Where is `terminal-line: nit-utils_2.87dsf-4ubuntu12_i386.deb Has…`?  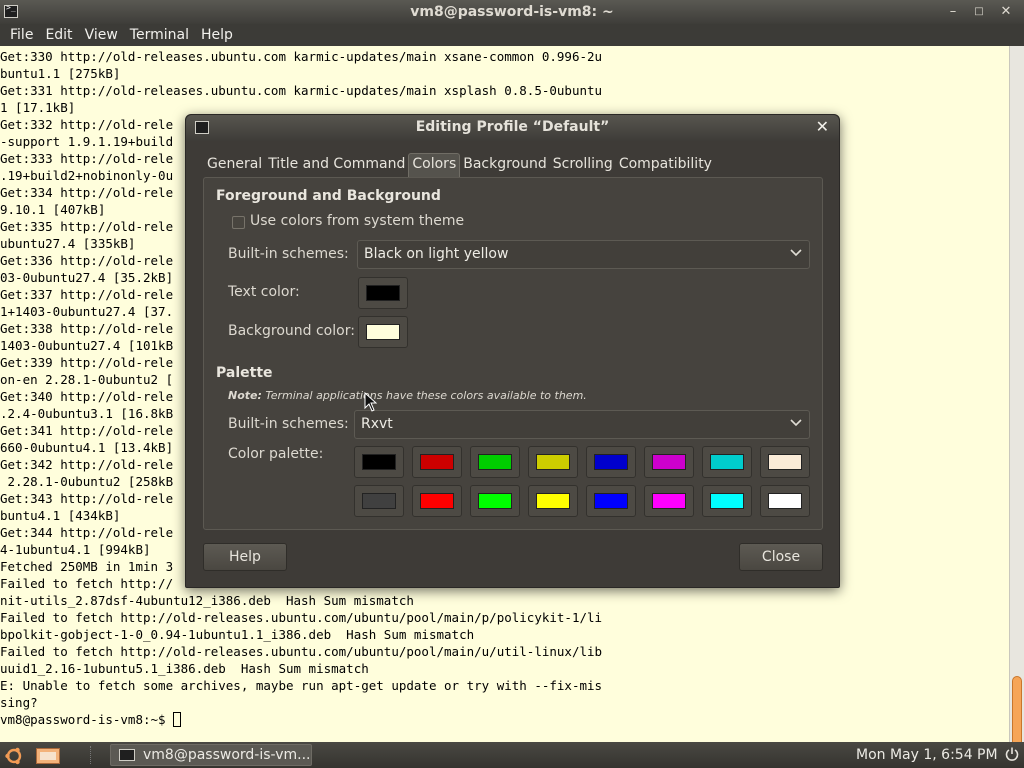
terminal-line: nit-utils_2.87dsf-4ubuntu12_i386.deb Has… is located at coordinates (207, 600).